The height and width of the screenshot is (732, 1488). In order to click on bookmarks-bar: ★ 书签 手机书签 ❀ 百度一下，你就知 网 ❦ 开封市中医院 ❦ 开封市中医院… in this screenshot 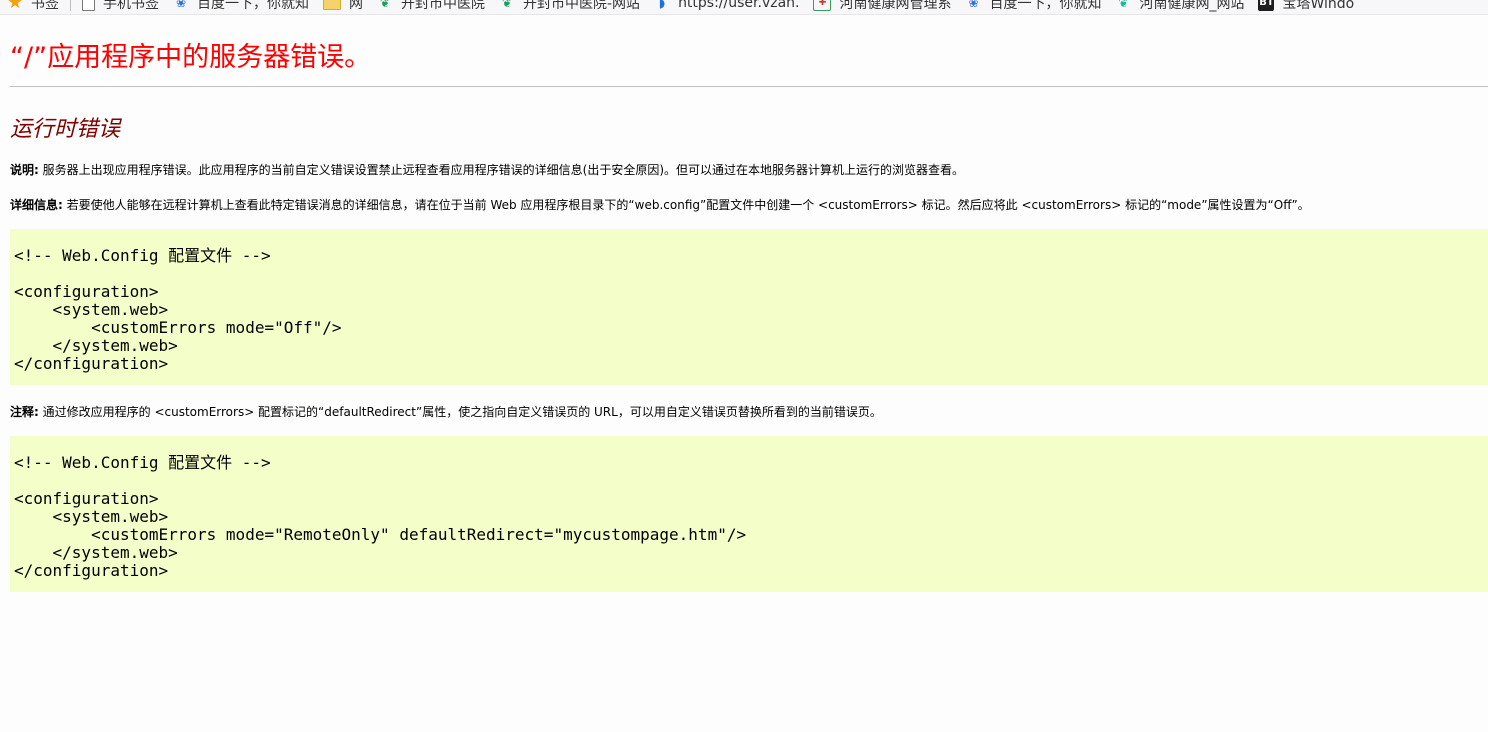, I will do `click(744, 7)`.